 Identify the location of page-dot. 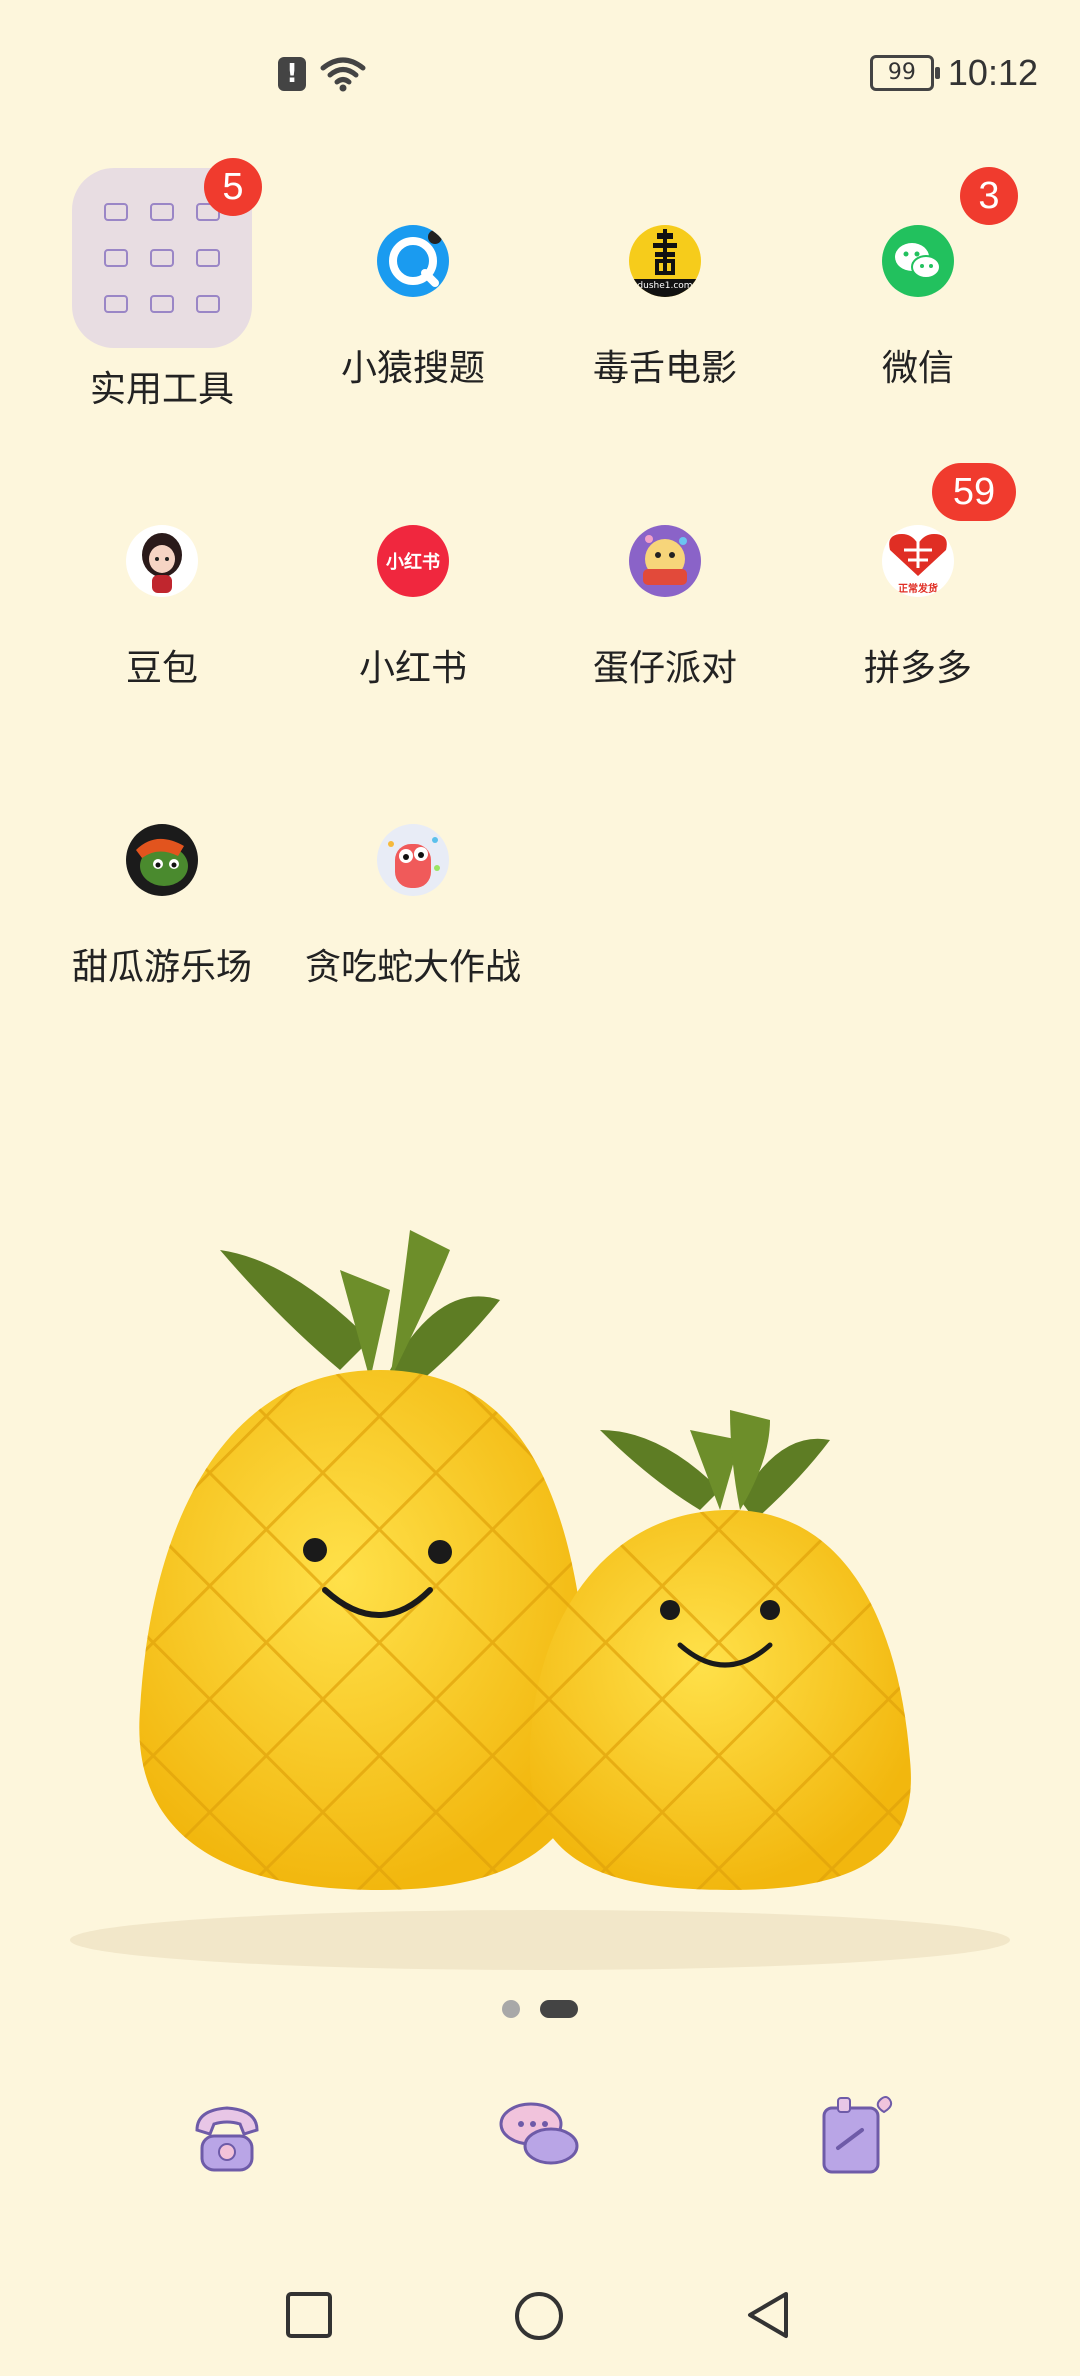
(511, 2009).